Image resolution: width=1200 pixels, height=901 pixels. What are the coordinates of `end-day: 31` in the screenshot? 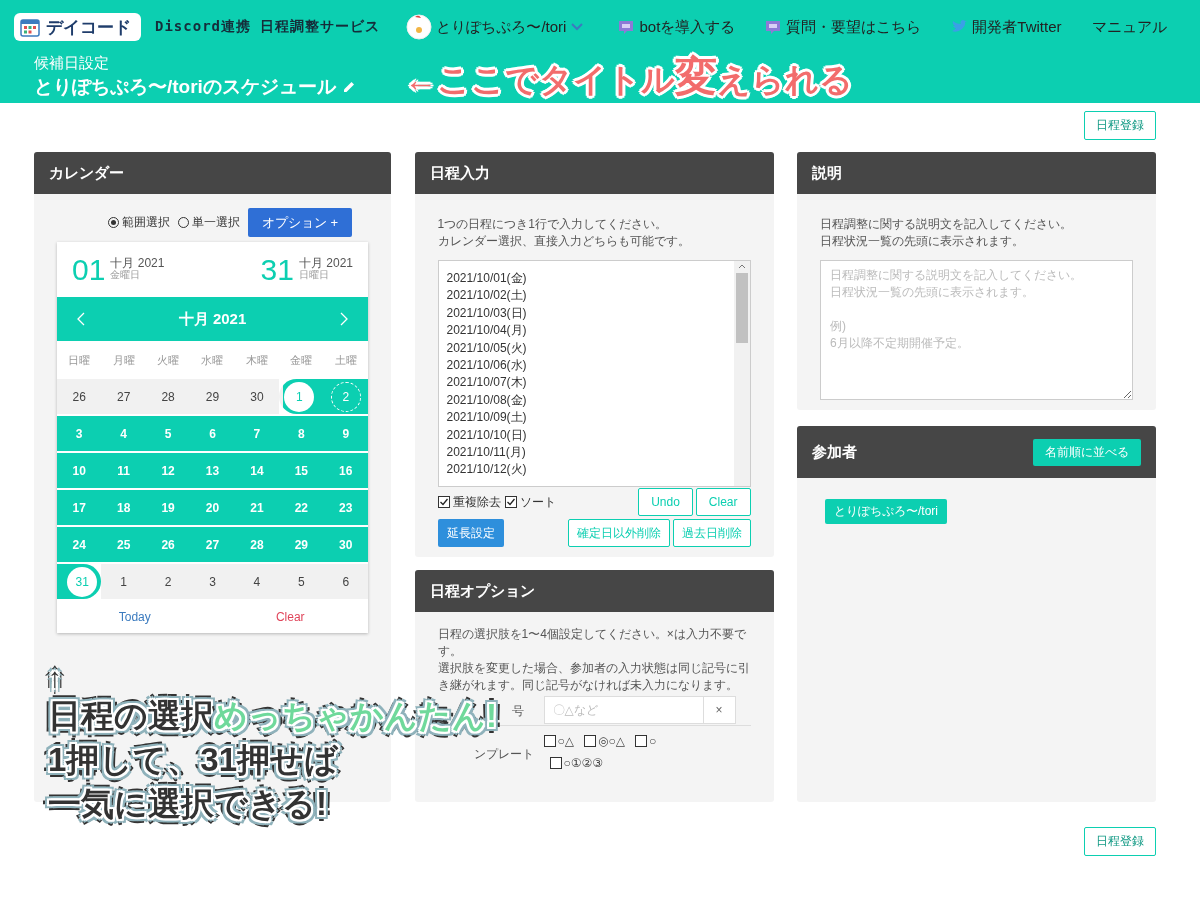 It's located at (277, 269).